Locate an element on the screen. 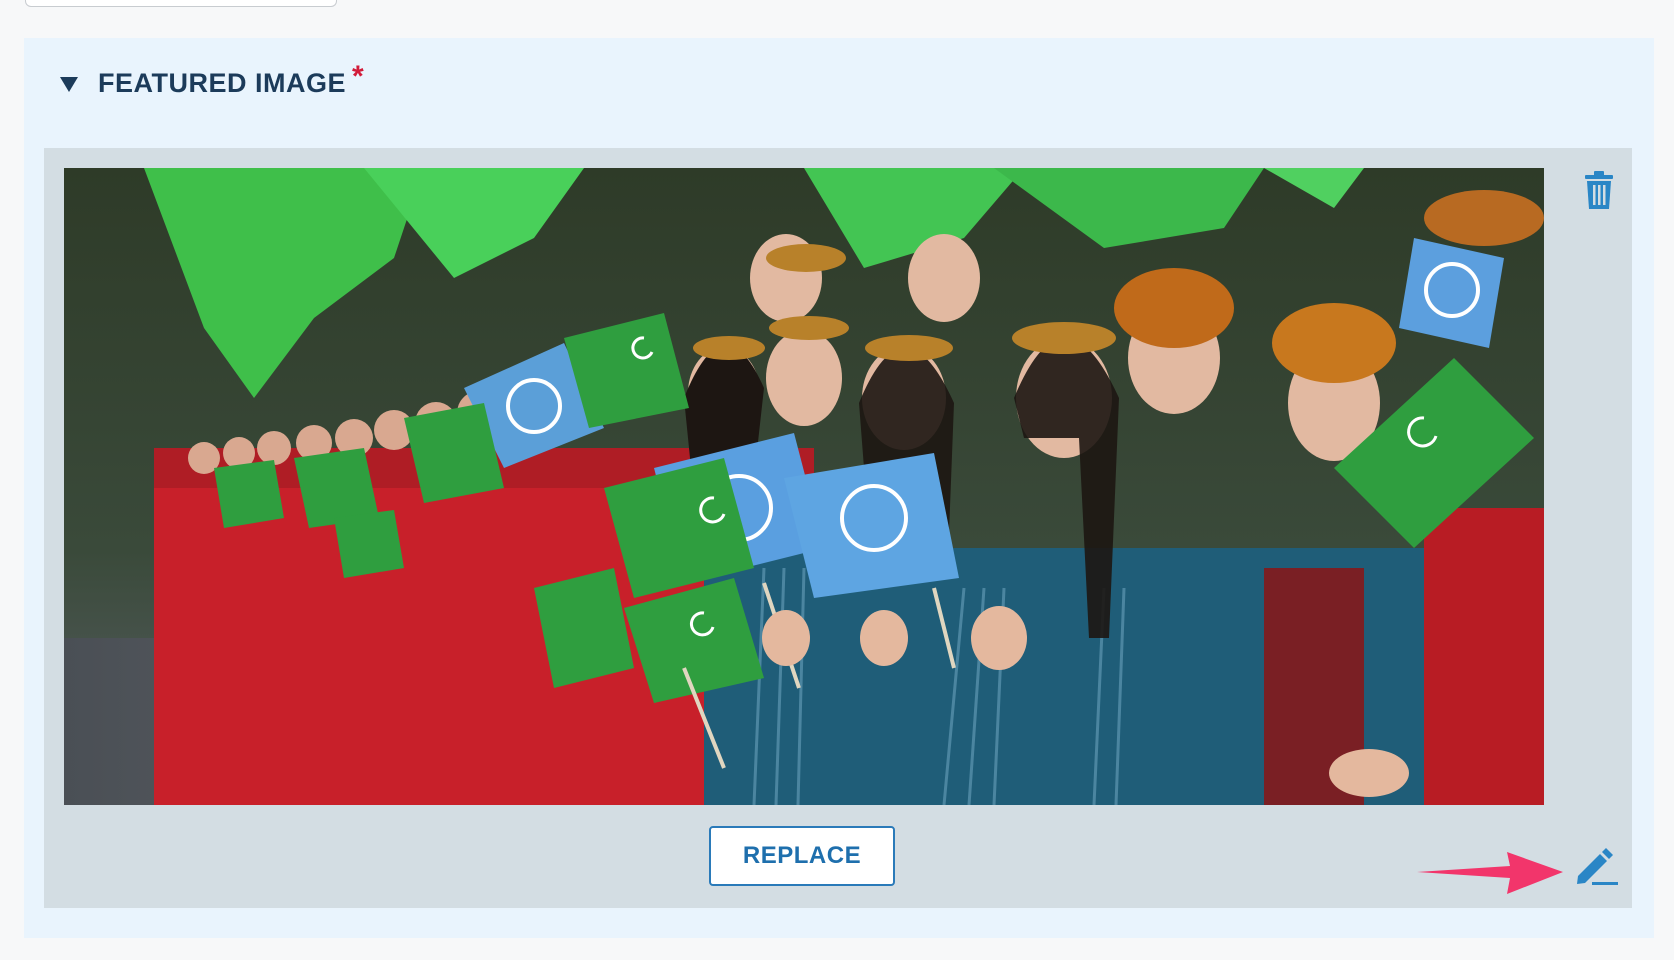  edit-button is located at coordinates (1597, 866).